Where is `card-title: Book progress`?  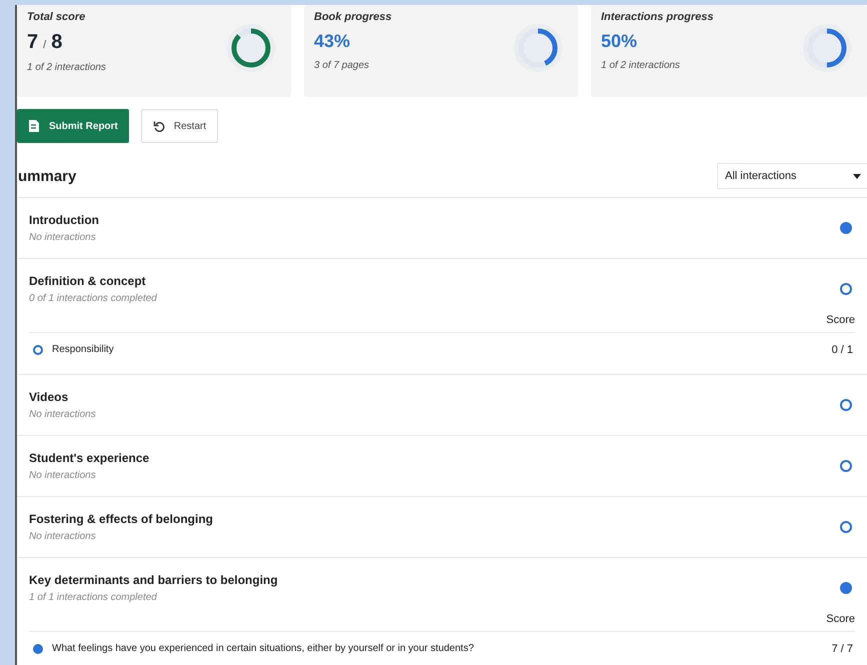 card-title: Book progress is located at coordinates (353, 17).